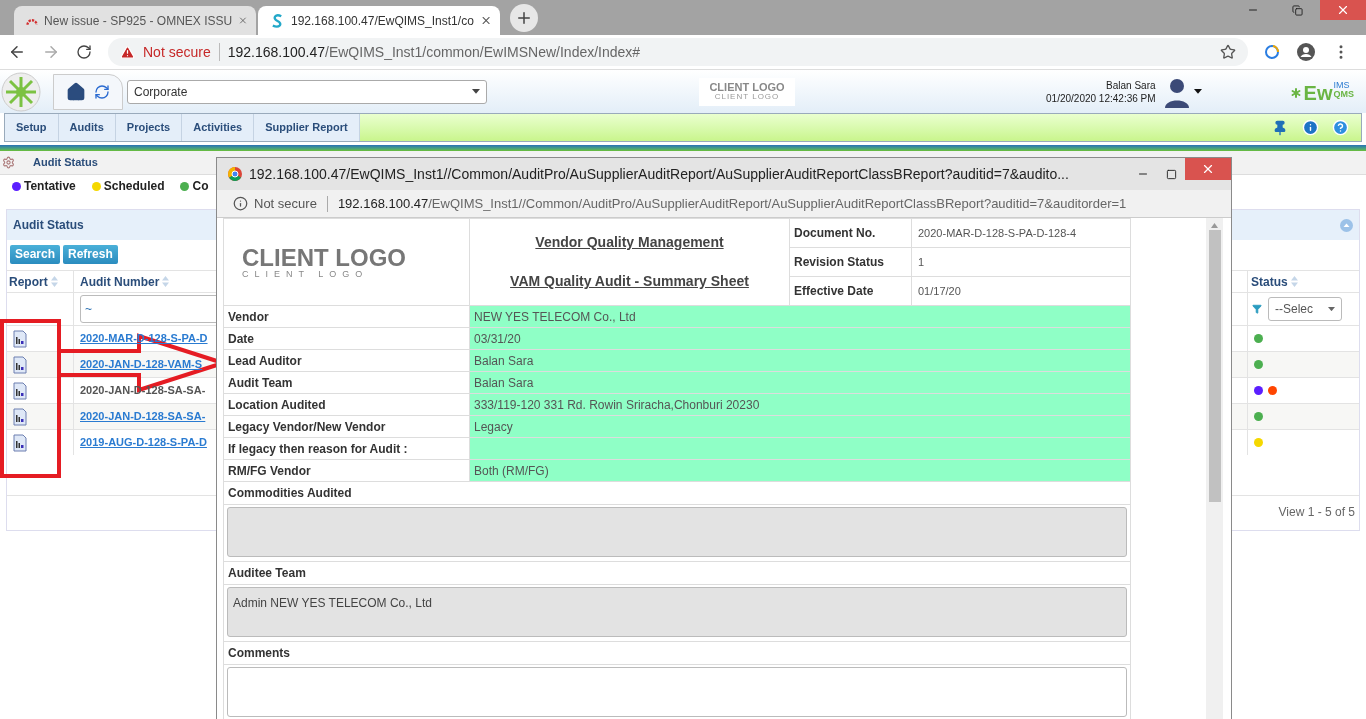 This screenshot has width=1366, height=719. What do you see at coordinates (241, 339) in the screenshot?
I see `field-label: Date` at bounding box center [241, 339].